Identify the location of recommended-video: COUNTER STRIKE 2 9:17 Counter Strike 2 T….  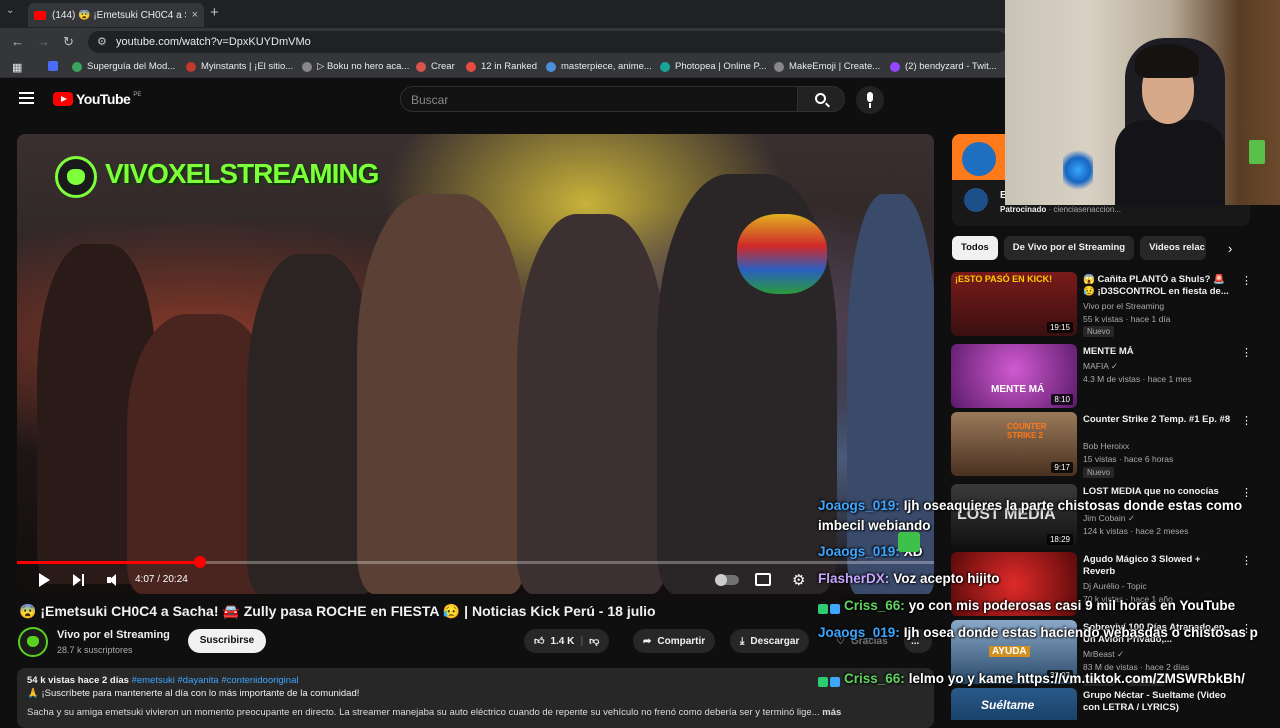
(1101, 445).